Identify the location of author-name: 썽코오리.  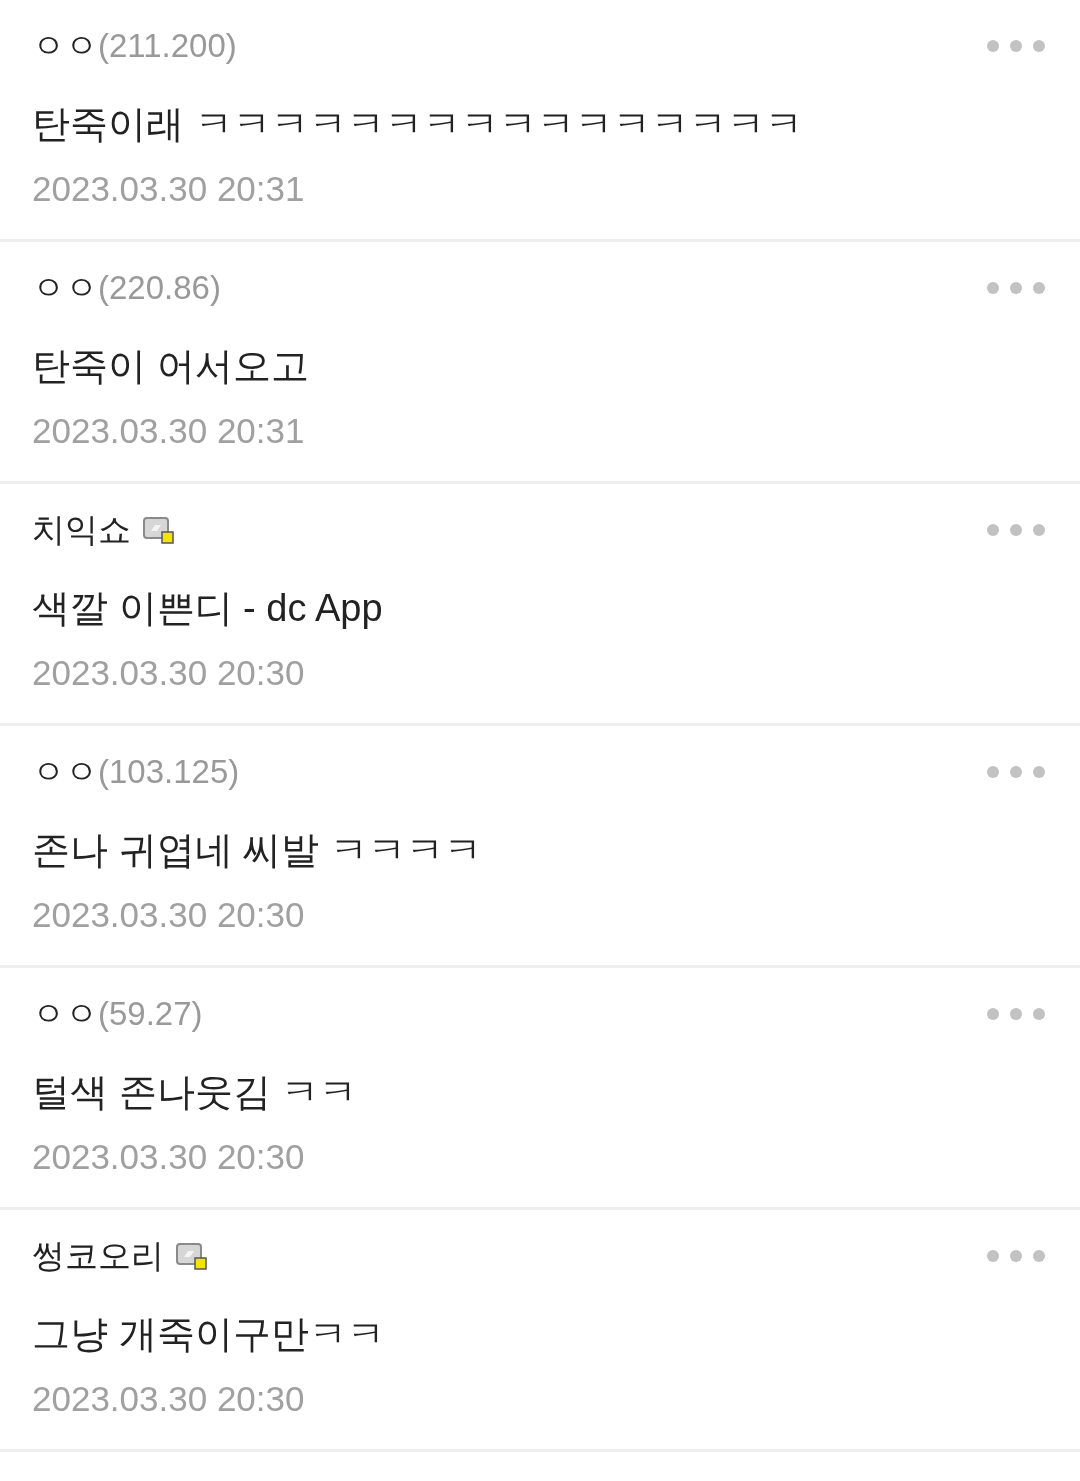
(98, 1255).